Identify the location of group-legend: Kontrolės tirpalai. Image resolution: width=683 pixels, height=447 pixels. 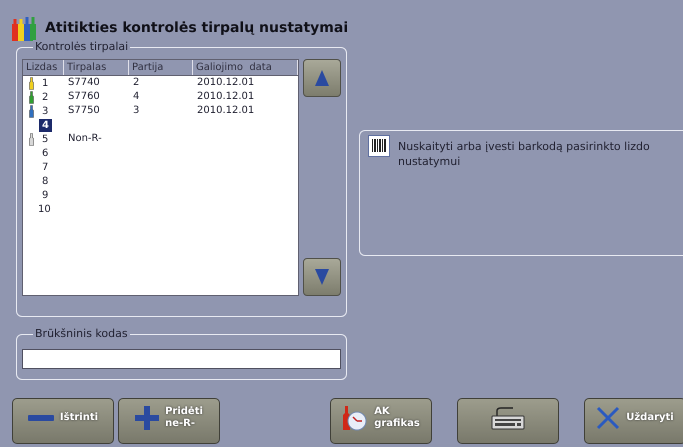
(81, 47).